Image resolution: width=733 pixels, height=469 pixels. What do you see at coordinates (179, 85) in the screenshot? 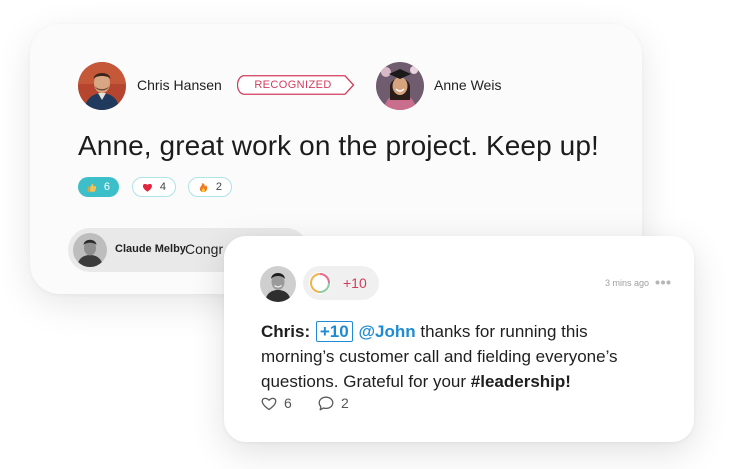
I see `sender-name: Chris Hansen` at bounding box center [179, 85].